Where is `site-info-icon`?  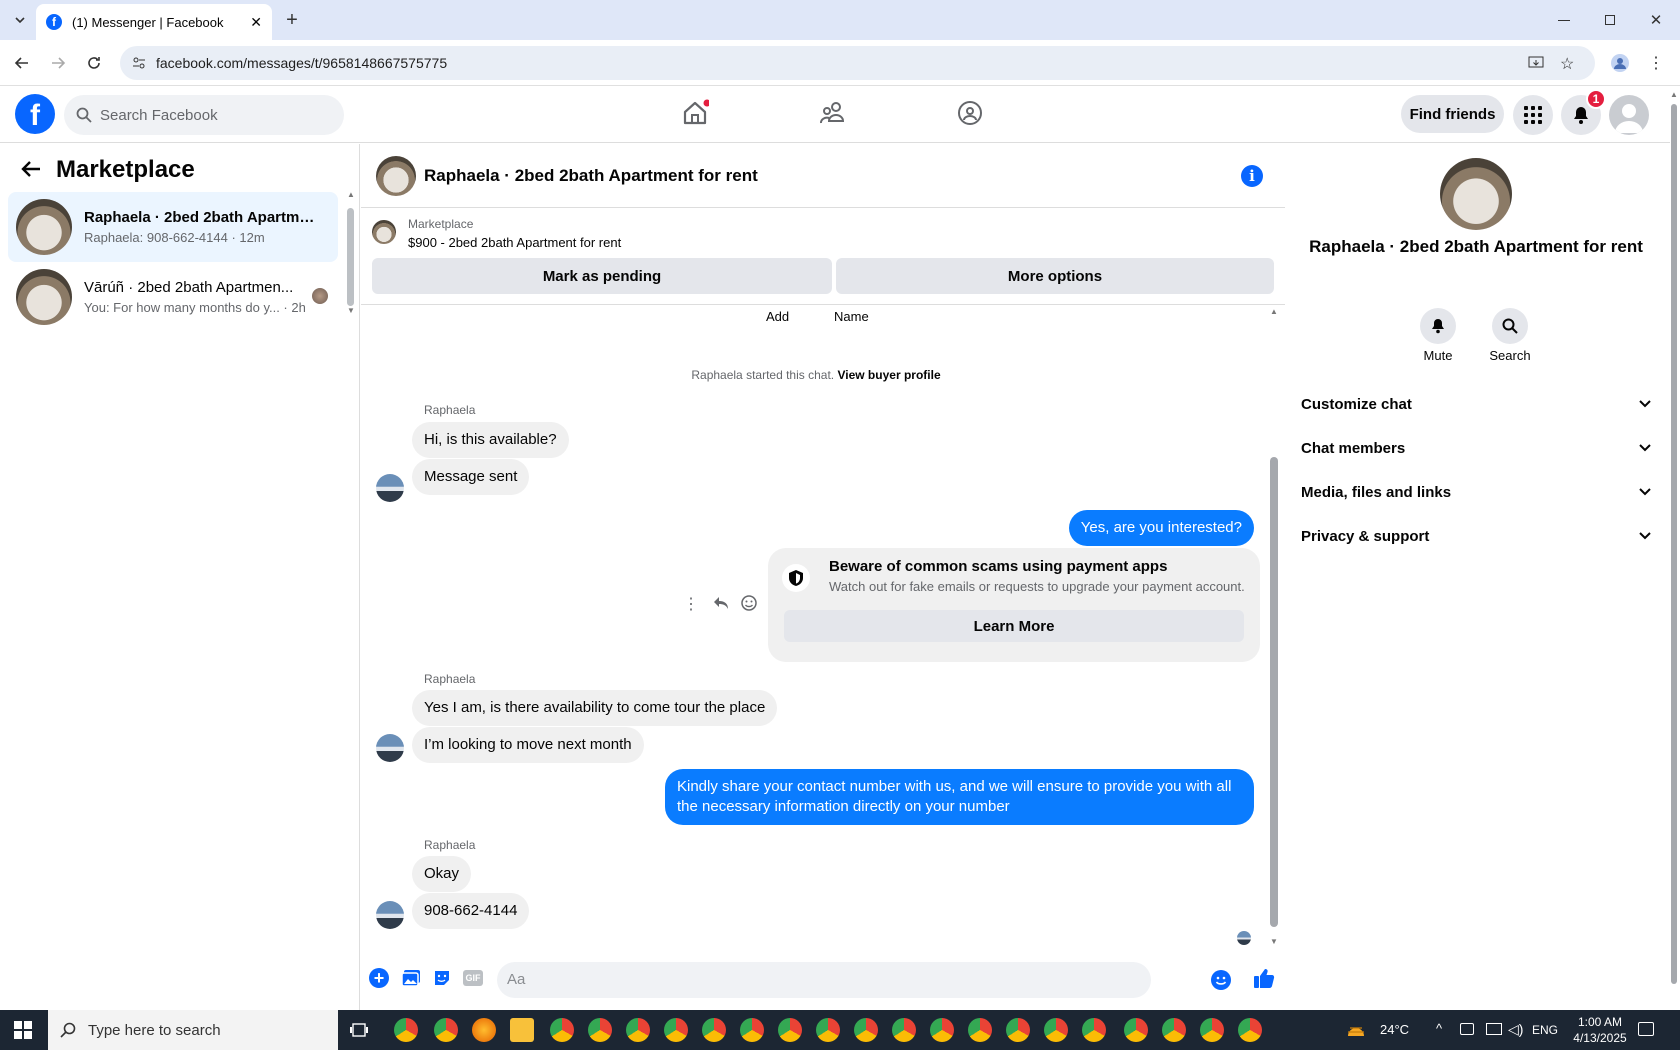
site-info-icon is located at coordinates (139, 63).